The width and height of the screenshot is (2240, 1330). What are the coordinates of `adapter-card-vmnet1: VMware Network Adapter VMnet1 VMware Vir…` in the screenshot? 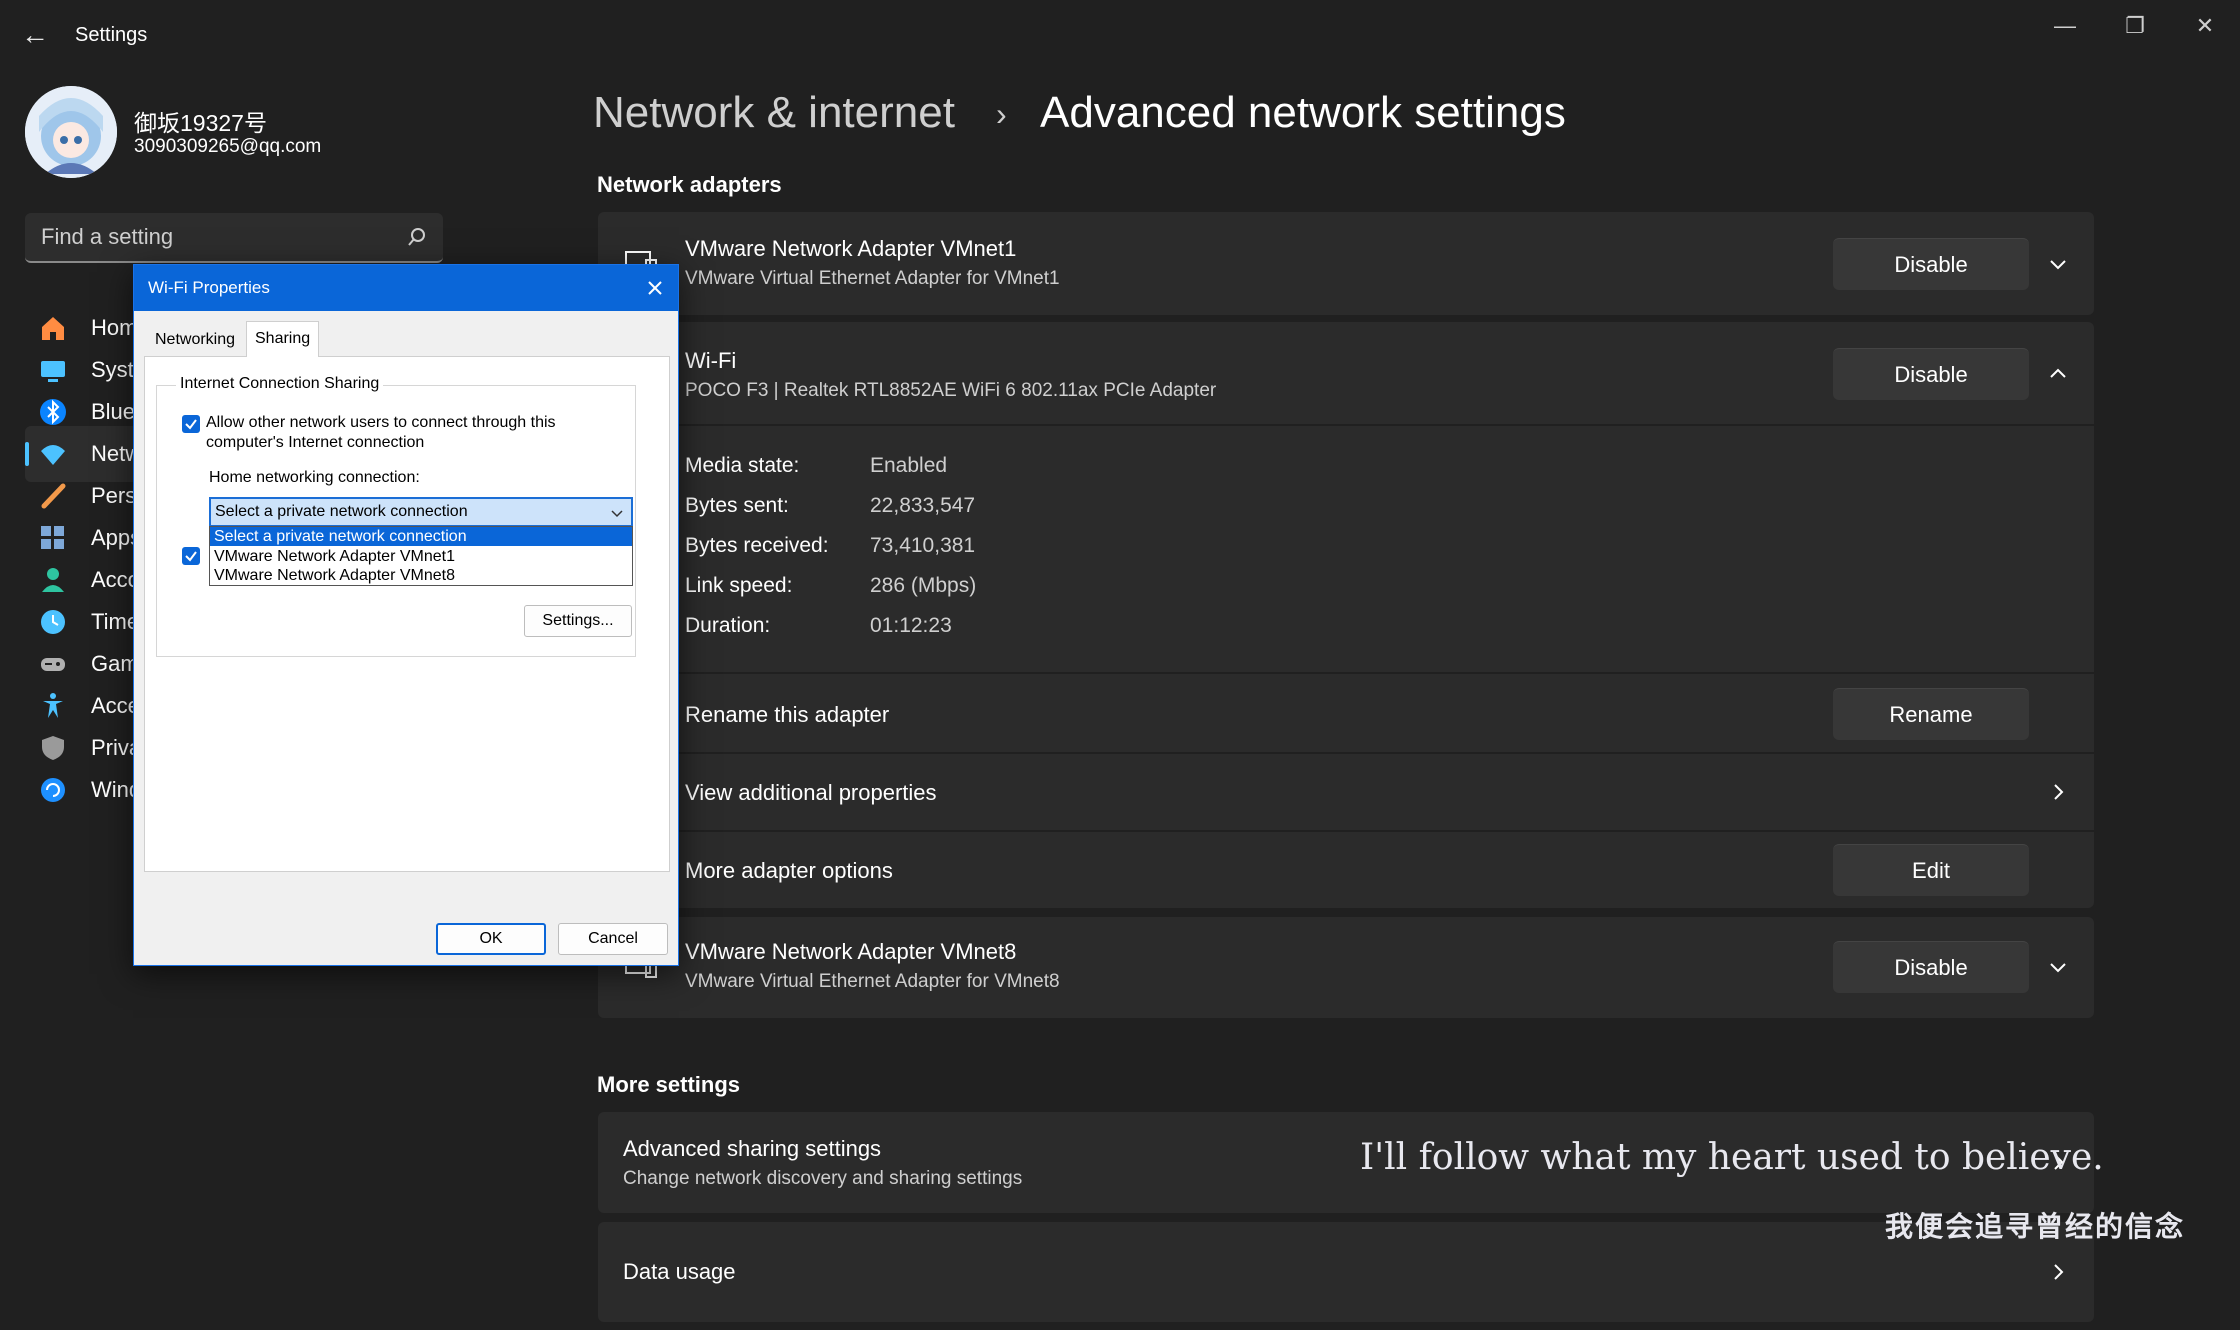 It's located at (1346, 263).